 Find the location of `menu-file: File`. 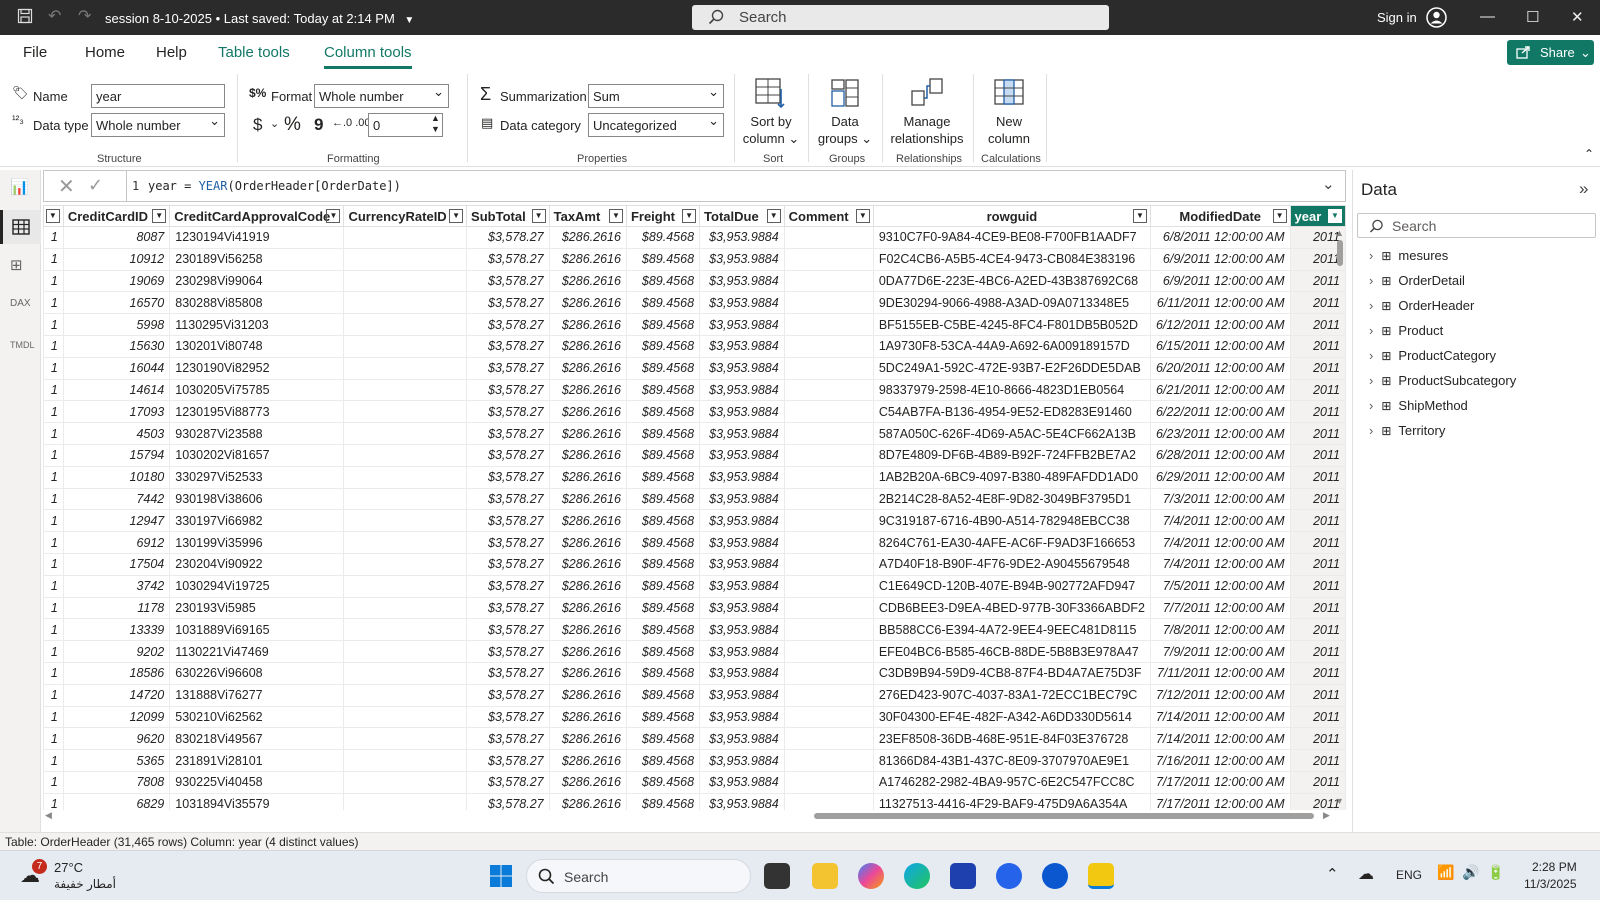

menu-file: File is located at coordinates (35, 52).